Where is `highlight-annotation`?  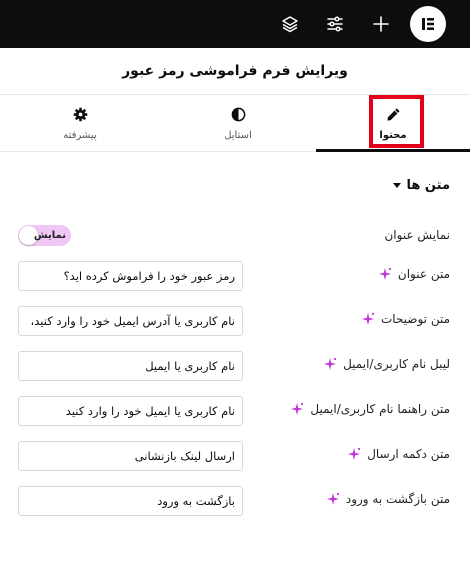 highlight-annotation is located at coordinates (396, 121).